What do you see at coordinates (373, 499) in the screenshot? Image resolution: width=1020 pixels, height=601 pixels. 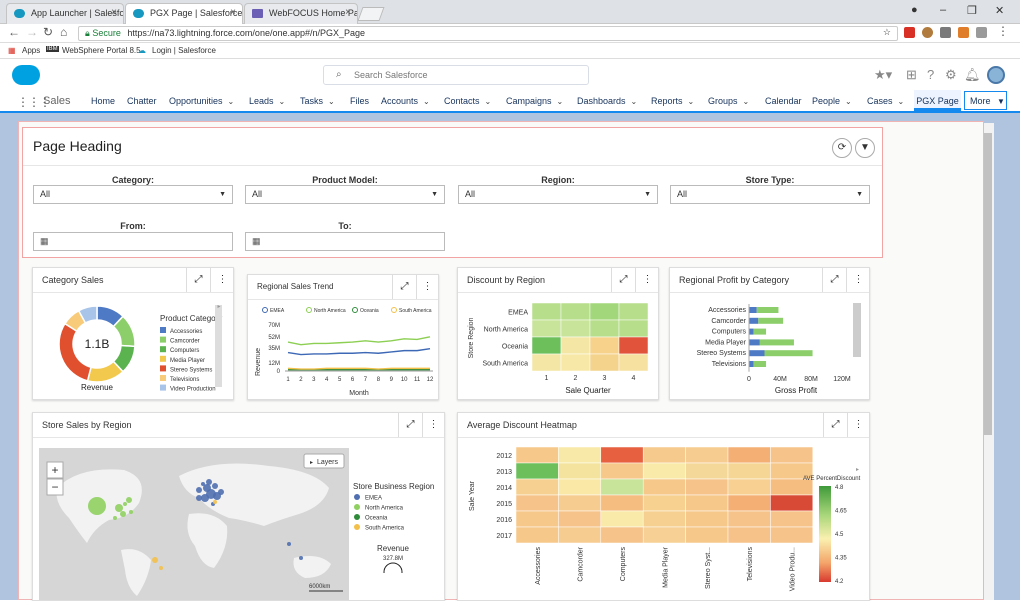 I see `map-legend-label: EMEA` at bounding box center [373, 499].